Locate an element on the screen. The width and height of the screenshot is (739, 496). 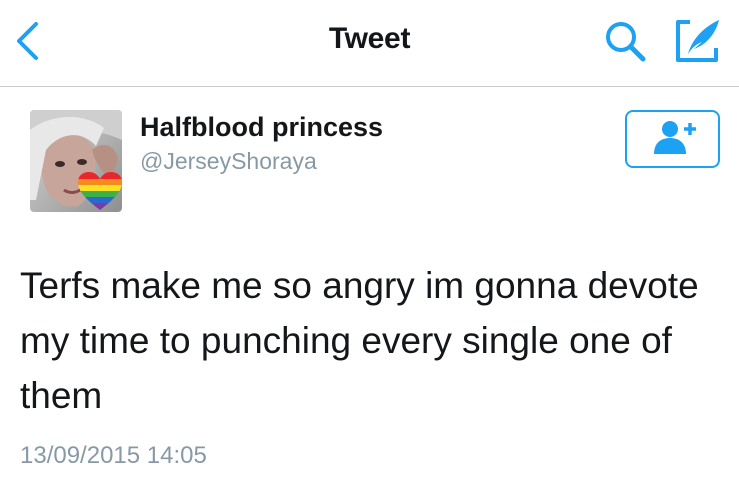
display-name: Halfblood princess is located at coordinates (261, 127).